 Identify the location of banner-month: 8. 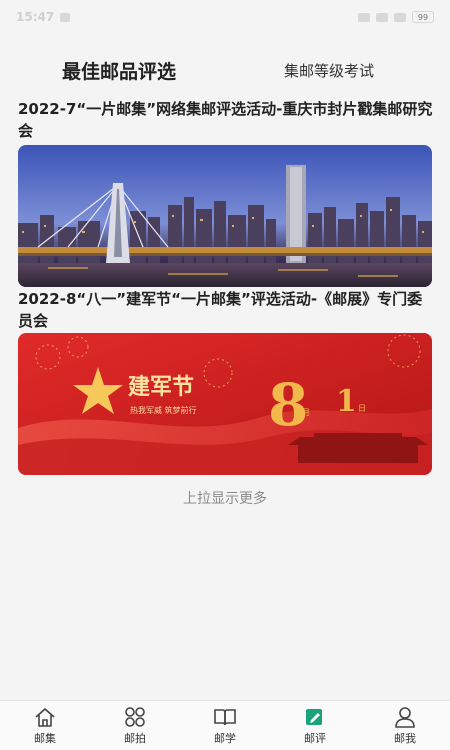
(288, 405).